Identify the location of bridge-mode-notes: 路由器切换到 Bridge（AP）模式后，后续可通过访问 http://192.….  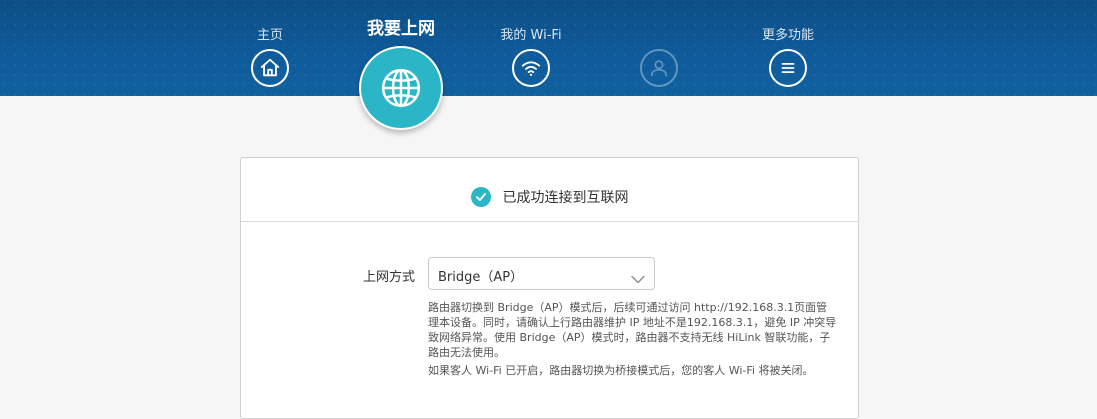
(633, 339).